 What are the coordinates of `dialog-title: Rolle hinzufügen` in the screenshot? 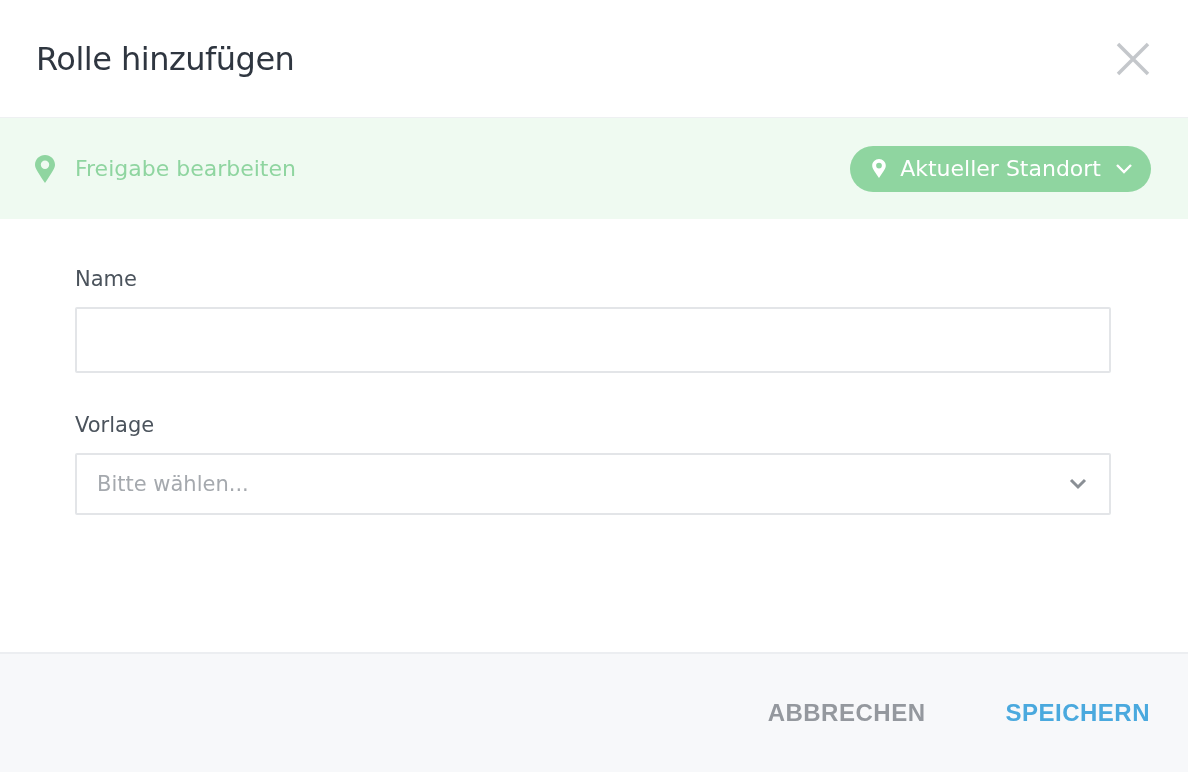 It's located at (165, 58).